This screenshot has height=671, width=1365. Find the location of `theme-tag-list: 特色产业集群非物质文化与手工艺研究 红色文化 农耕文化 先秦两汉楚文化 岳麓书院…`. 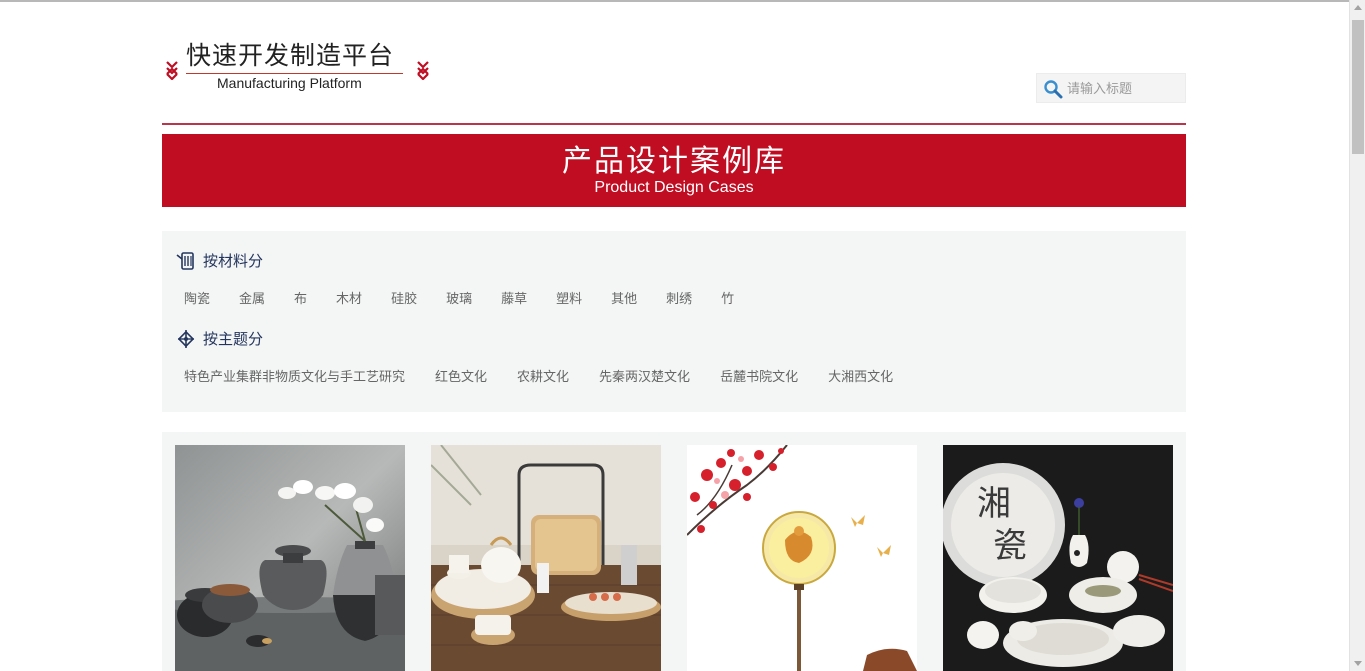

theme-tag-list: 特色产业集群非物质文化与手工艺研究 红色文化 农耕文化 先秦两汉楚文化 岳麓书院… is located at coordinates (553, 375).